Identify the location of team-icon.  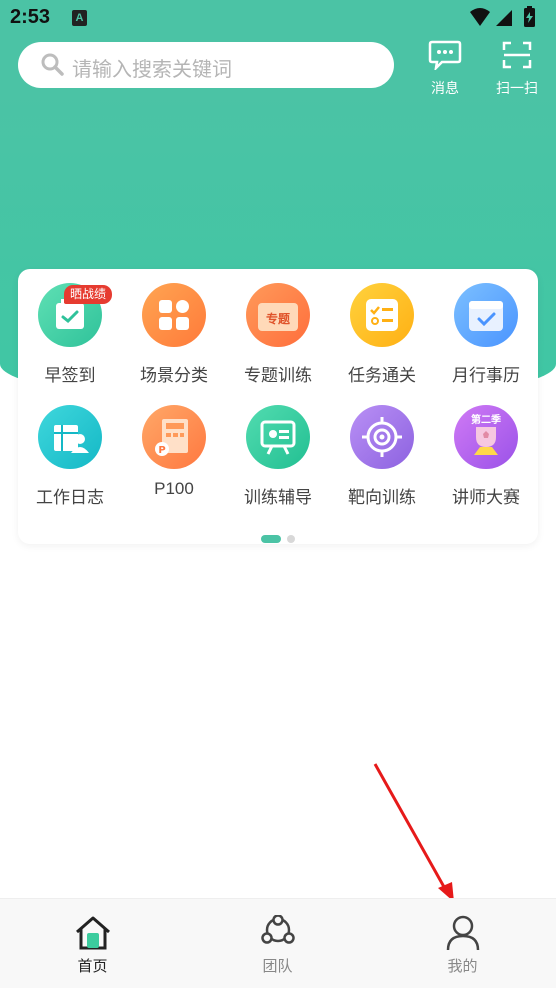
(278, 935).